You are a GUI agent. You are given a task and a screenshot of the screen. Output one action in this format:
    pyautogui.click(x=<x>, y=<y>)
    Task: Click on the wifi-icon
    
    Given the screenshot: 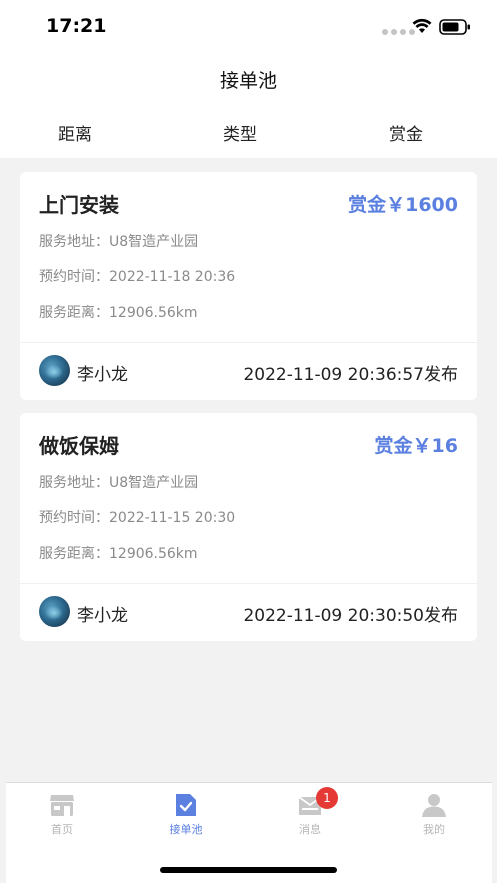 What is the action you would take?
    pyautogui.click(x=422, y=25)
    